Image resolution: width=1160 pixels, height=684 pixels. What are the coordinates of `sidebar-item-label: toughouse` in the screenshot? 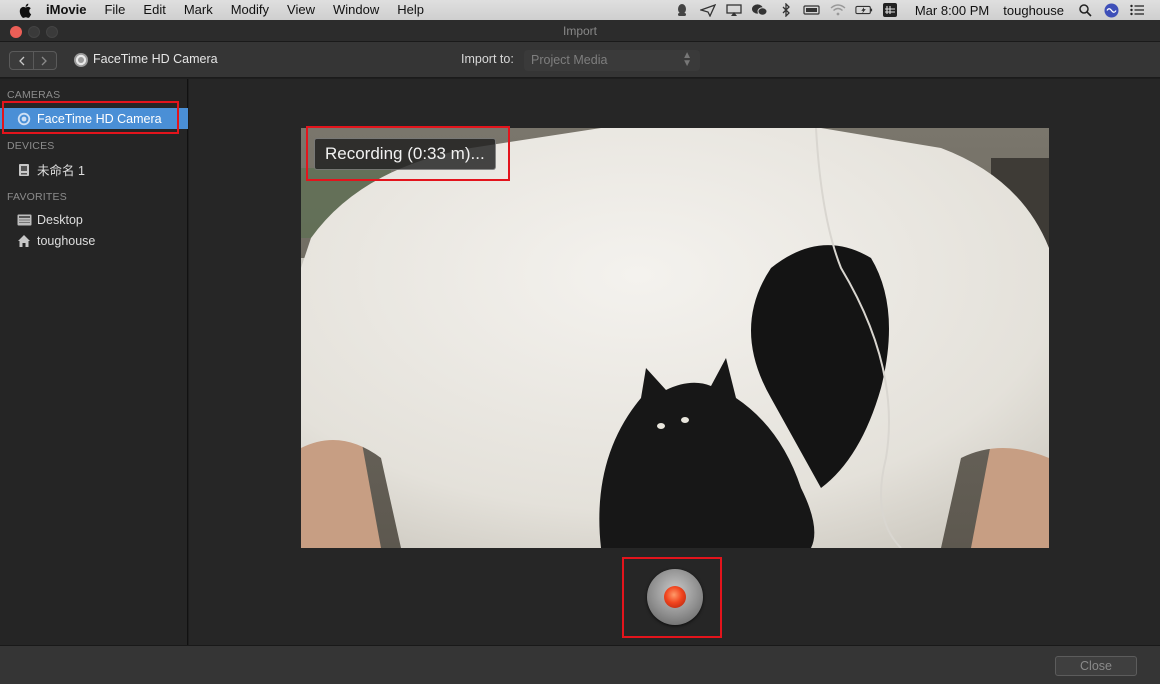 It's located at (66, 240).